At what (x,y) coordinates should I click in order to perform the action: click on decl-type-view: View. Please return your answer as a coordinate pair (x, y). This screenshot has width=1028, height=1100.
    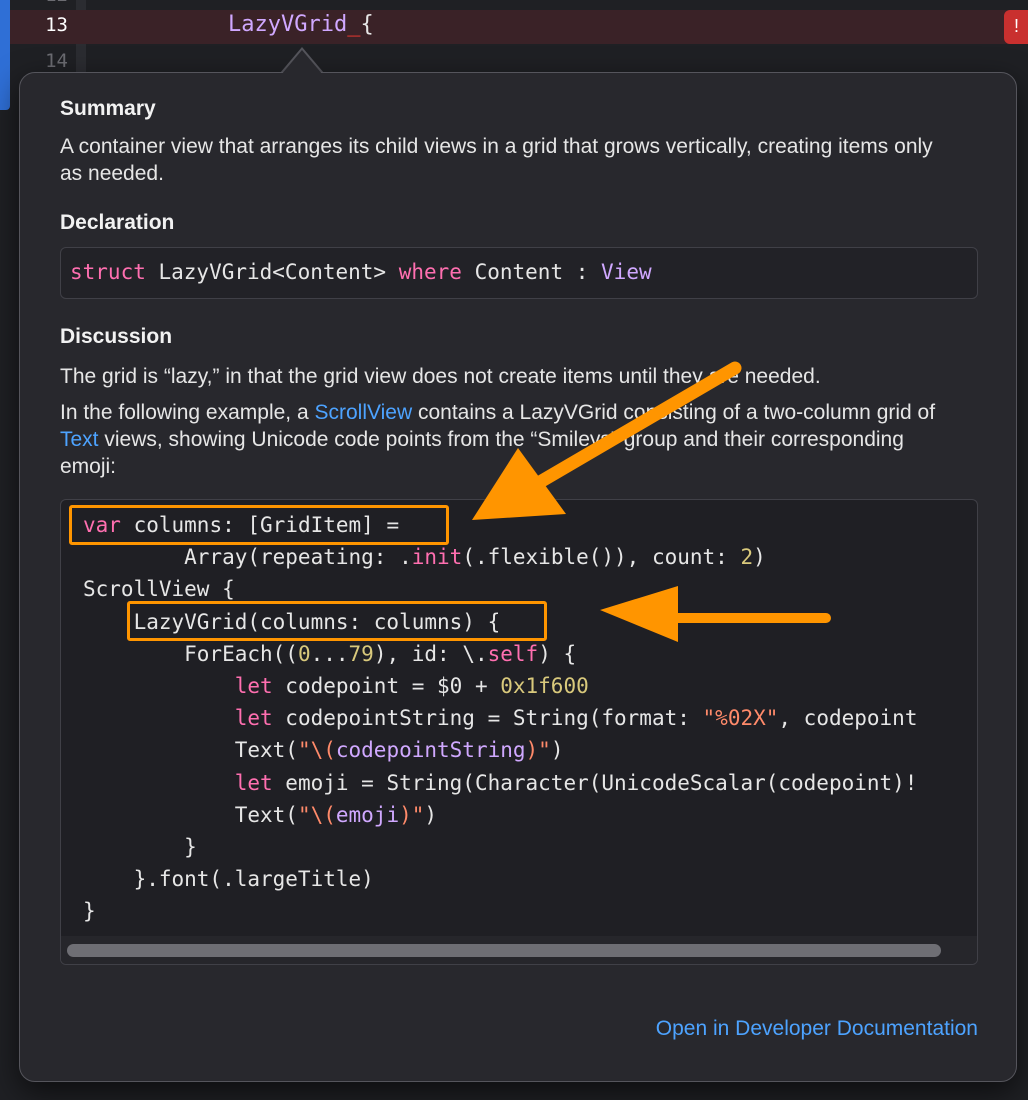
    Looking at the image, I should click on (626, 272).